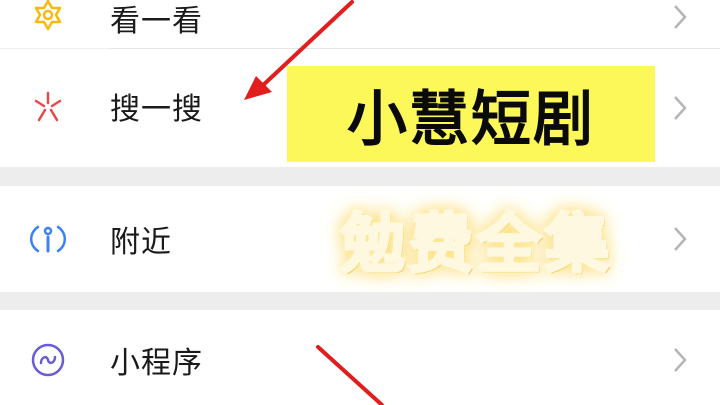 This screenshot has height=405, width=720. Describe the element at coordinates (48, 239) in the screenshot. I see `nearby-icon` at that location.